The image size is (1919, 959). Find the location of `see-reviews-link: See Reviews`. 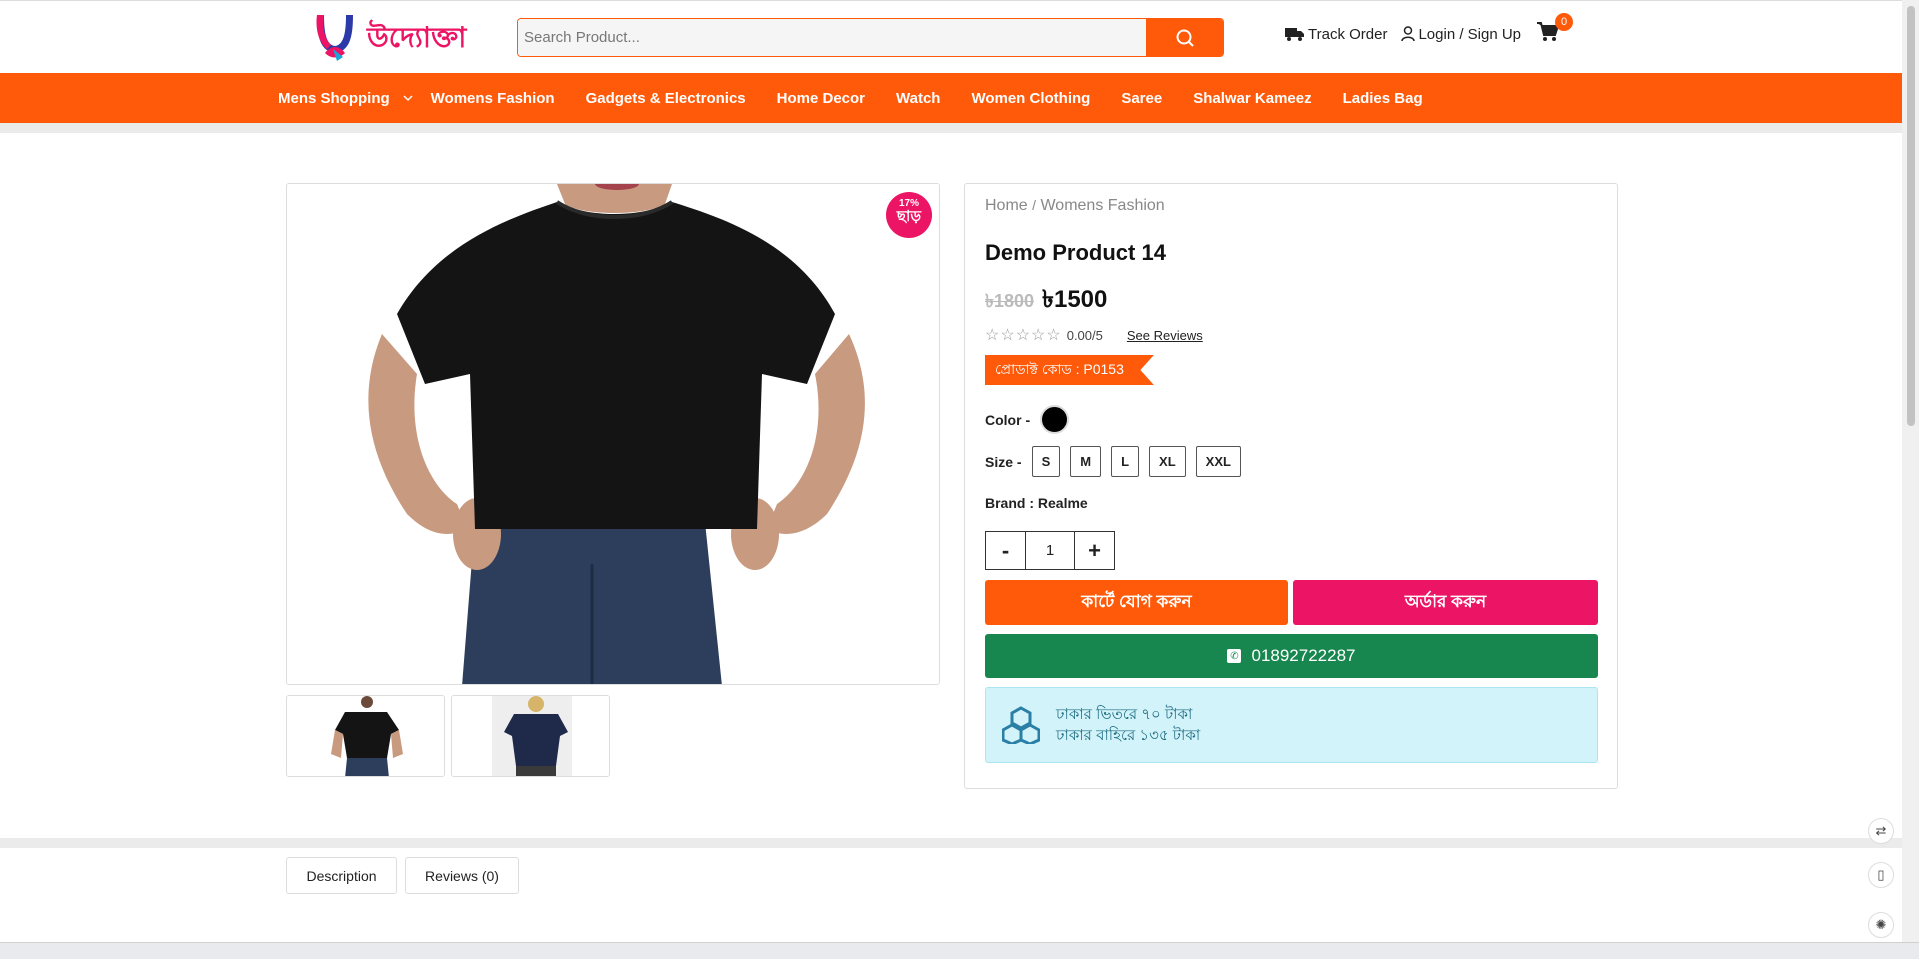

see-reviews-link: See Reviews is located at coordinates (1165, 335).